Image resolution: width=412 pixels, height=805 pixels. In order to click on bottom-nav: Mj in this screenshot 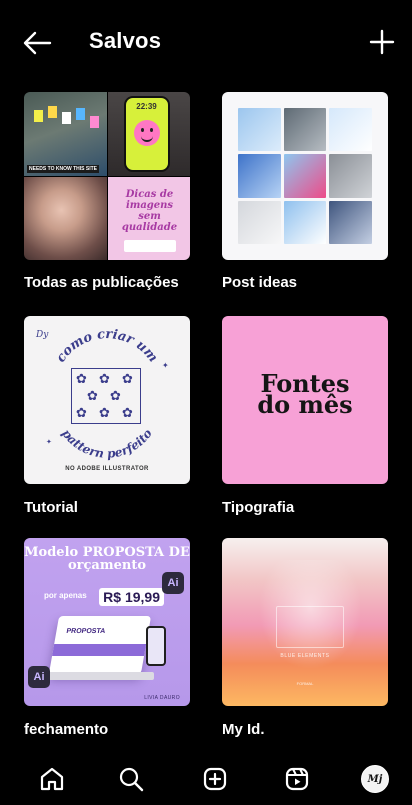, I will do `click(206, 778)`.